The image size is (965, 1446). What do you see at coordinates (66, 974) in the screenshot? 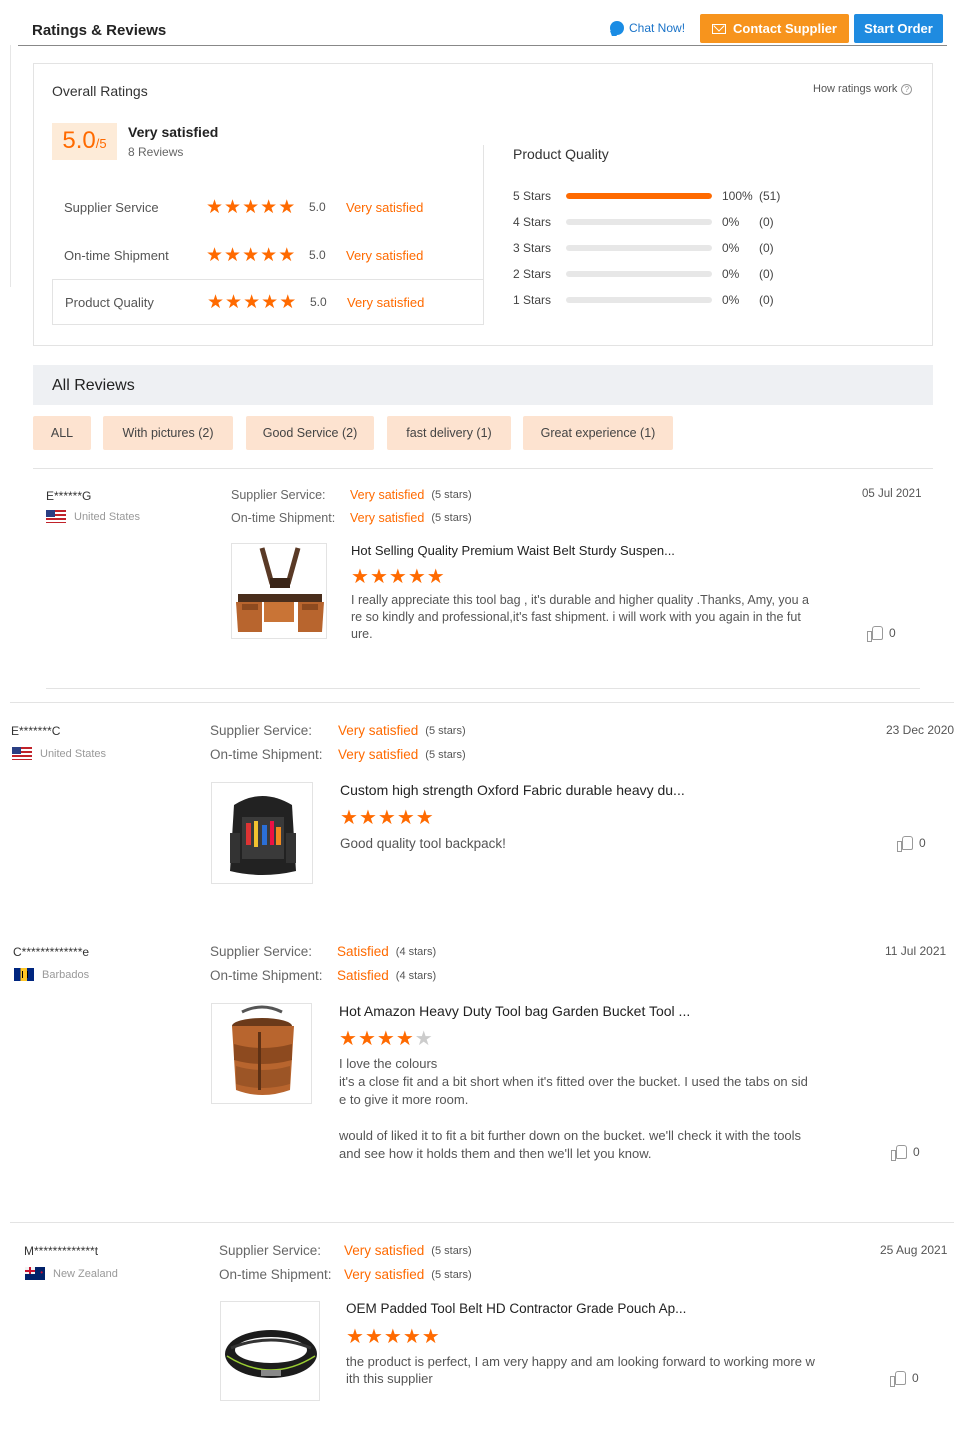
I see `country-name: Barbados` at bounding box center [66, 974].